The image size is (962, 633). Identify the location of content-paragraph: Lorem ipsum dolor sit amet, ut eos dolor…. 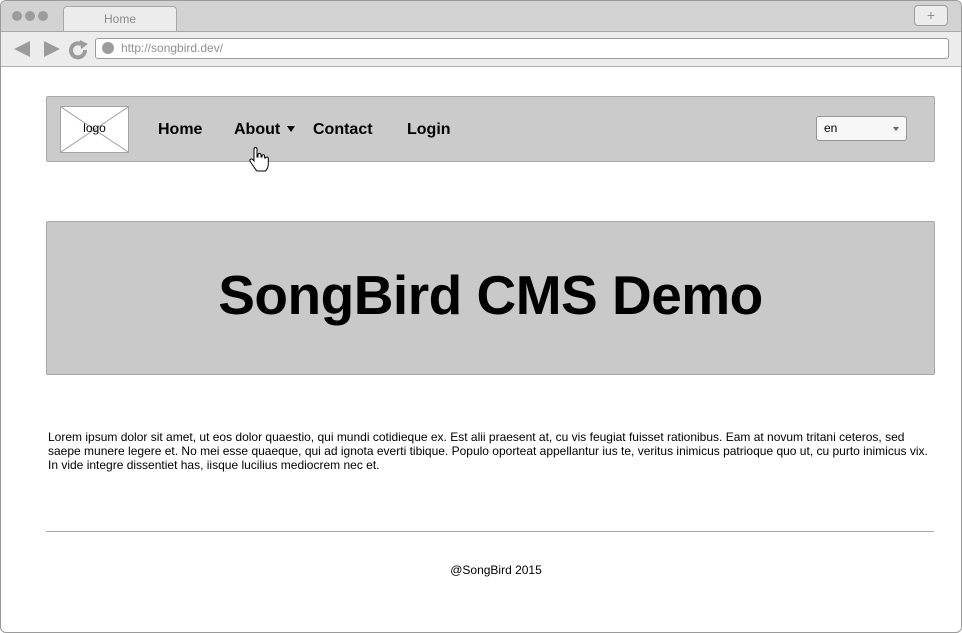
(488, 451).